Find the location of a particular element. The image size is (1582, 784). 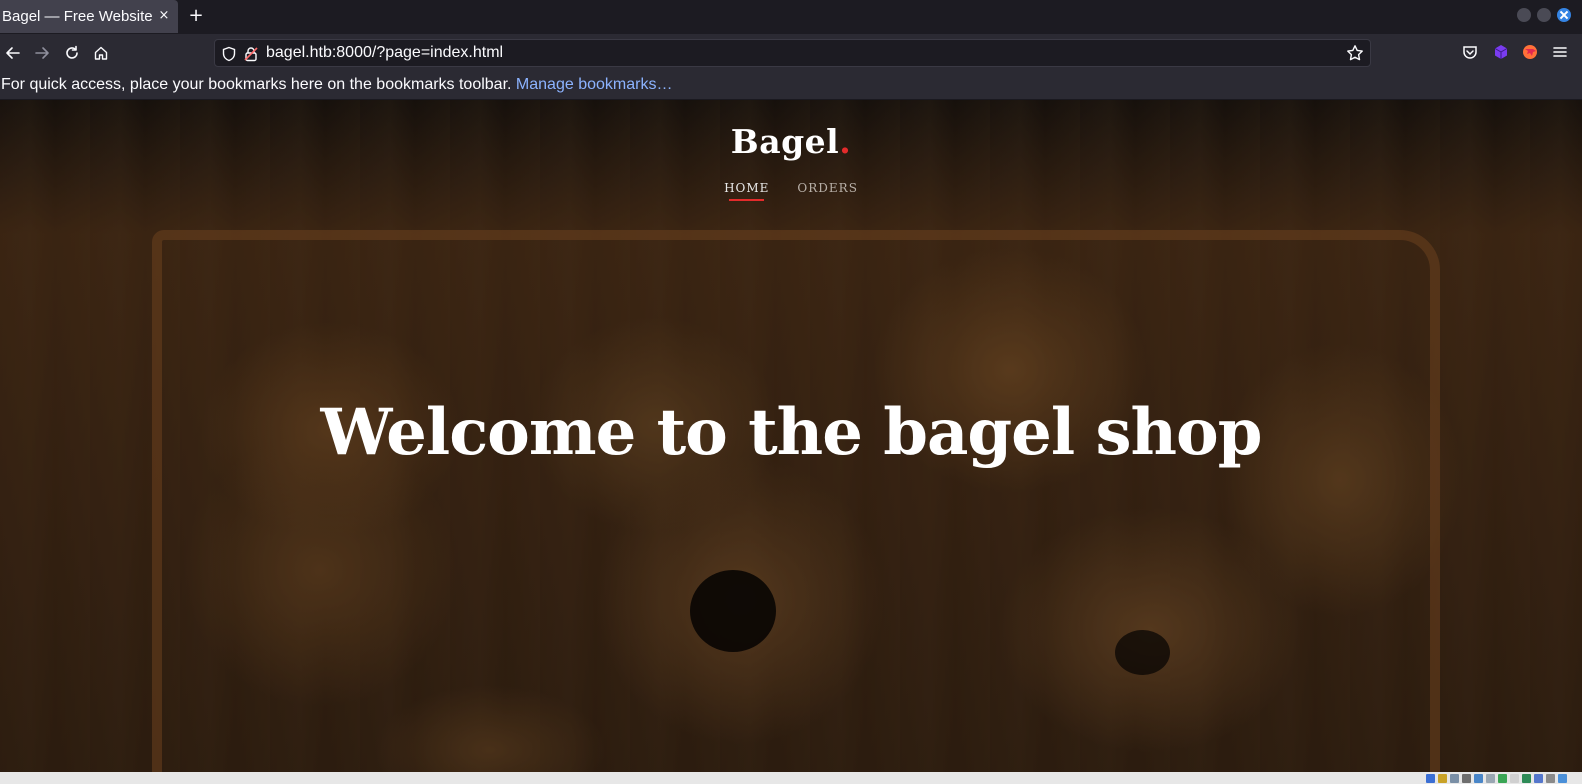

back-button is located at coordinates (13, 53).